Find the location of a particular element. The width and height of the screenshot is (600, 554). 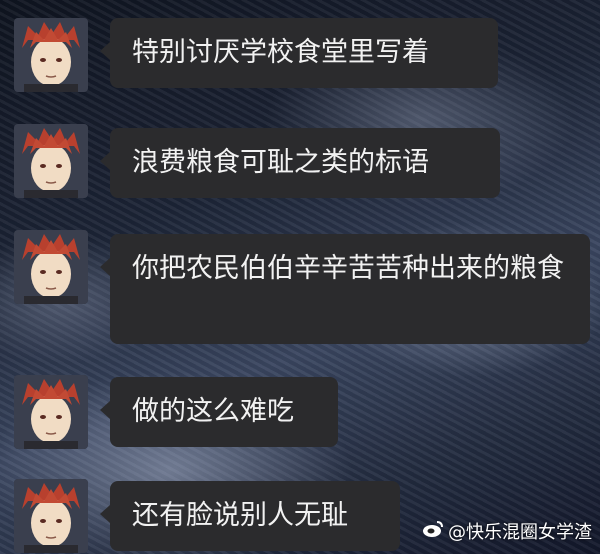

message-bubble: 浪费粮食可耻之类的标语 is located at coordinates (300, 163).